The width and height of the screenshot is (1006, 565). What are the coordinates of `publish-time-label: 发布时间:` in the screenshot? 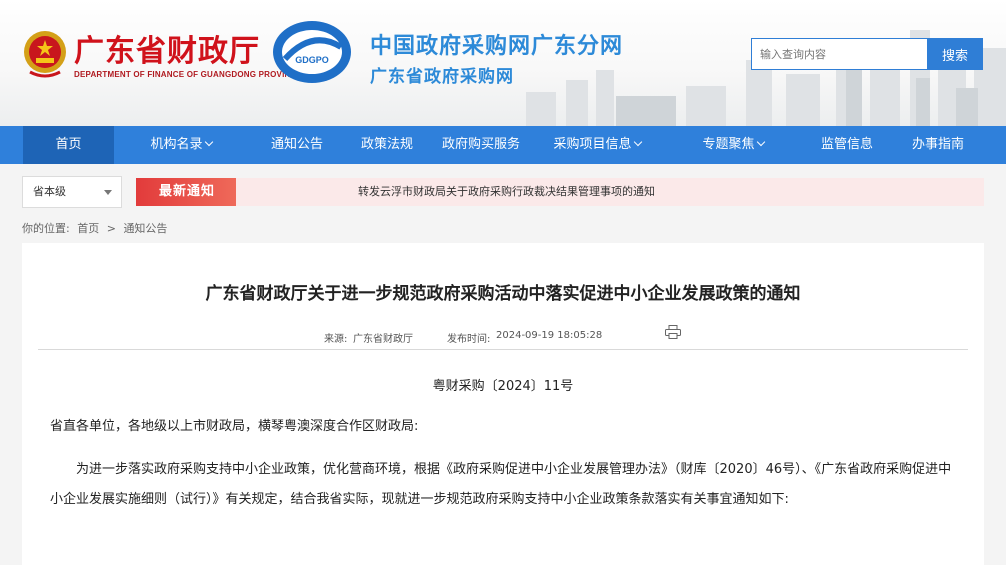 It's located at (469, 339).